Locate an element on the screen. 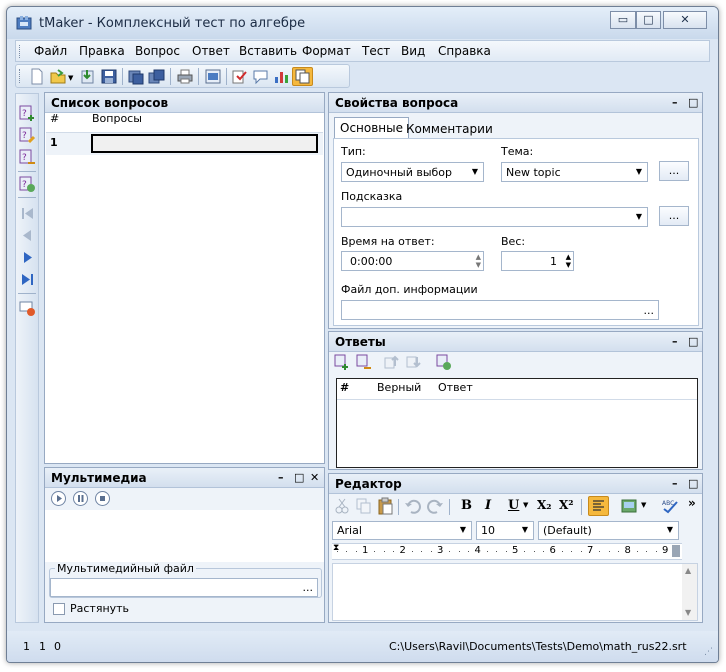  image-icon is located at coordinates (629, 506).